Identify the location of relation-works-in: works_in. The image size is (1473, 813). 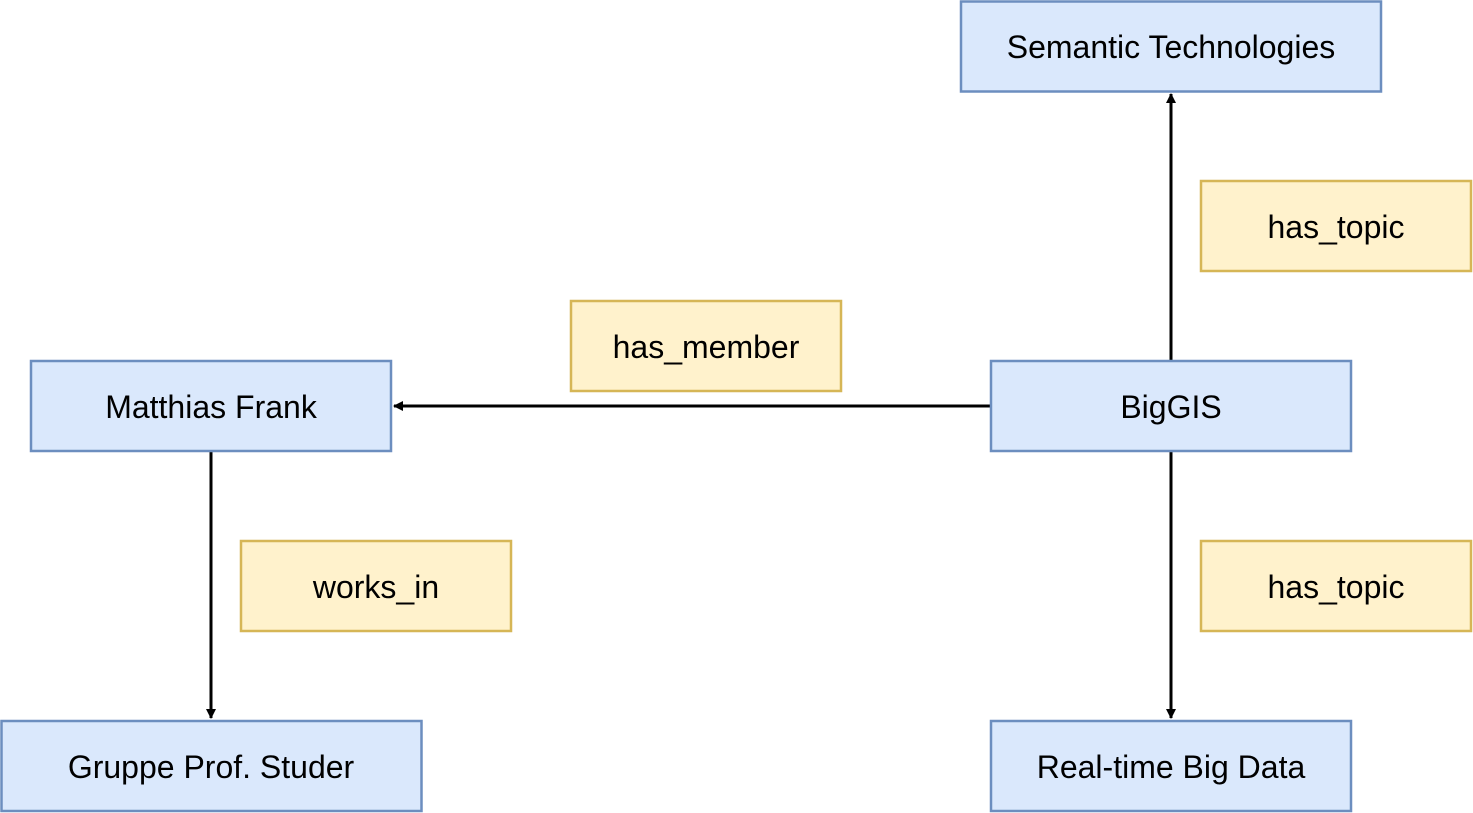
(376, 586).